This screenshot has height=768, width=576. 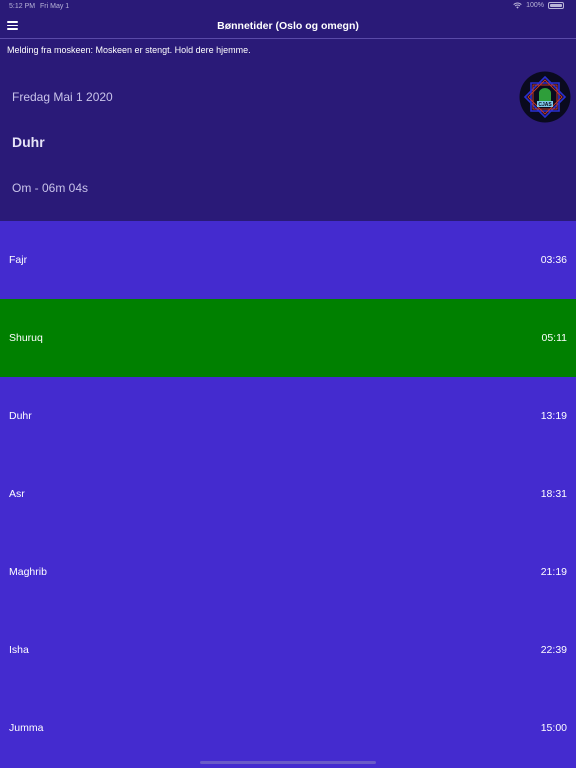 I want to click on current-date: Fredag Mai 1 2020, so click(x=62, y=97).